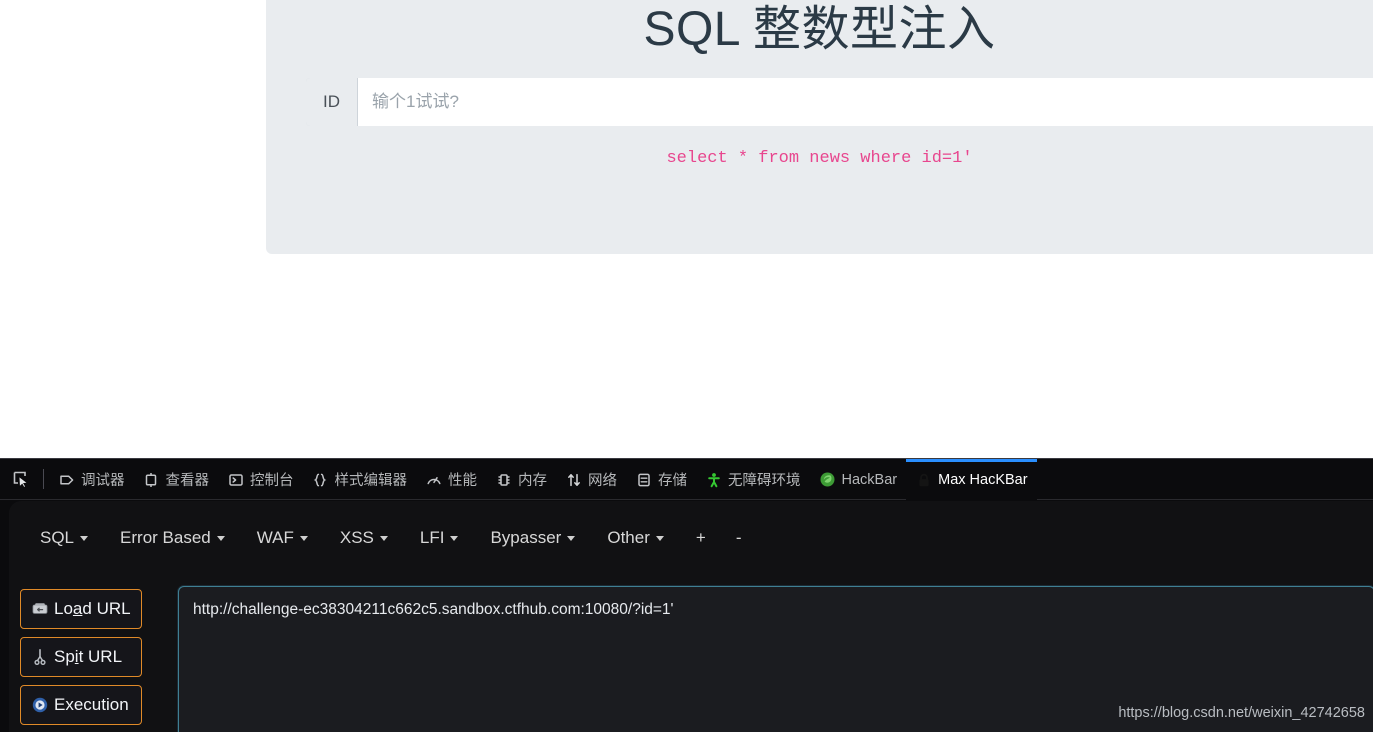 The width and height of the screenshot is (1373, 732). Describe the element at coordinates (235, 479) in the screenshot. I see `console-icon` at that location.